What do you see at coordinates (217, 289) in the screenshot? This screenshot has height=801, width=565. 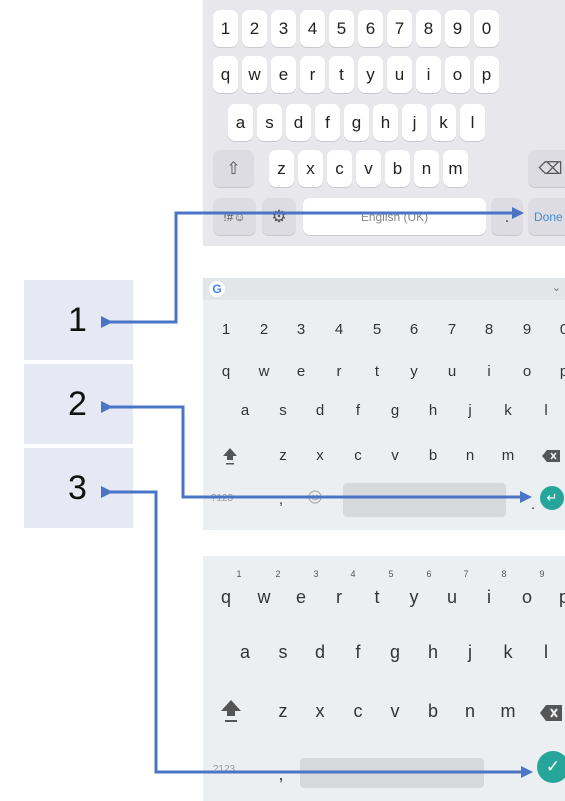 I see `google-logo-icon: G` at bounding box center [217, 289].